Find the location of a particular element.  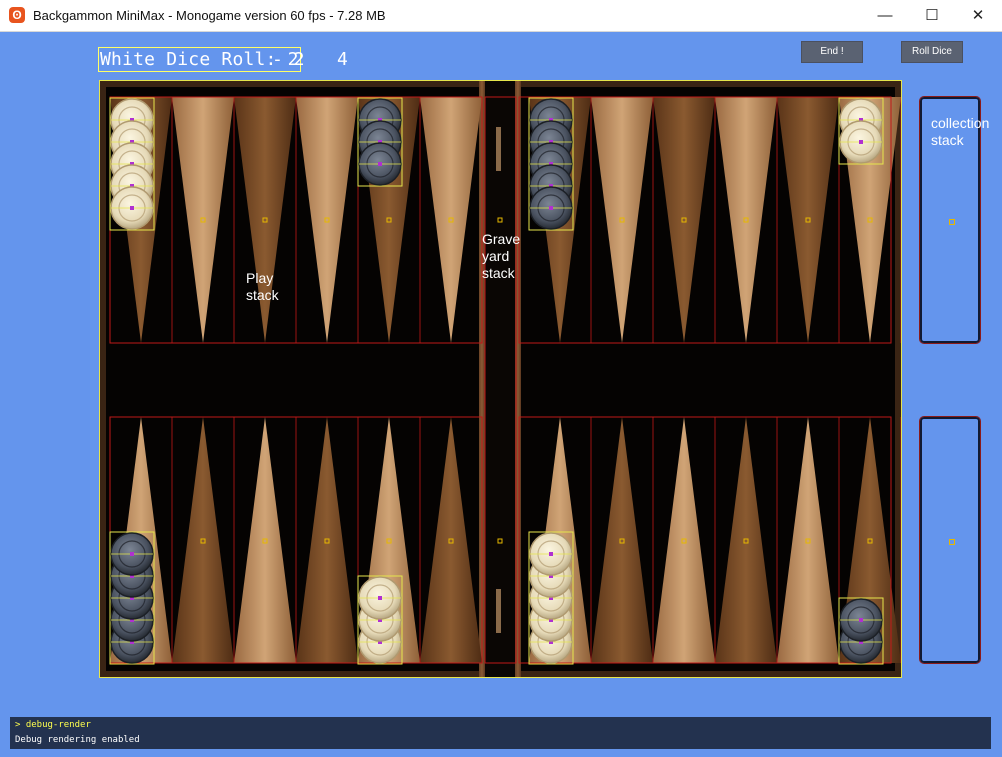

minimize-button: — is located at coordinates (885, 15).